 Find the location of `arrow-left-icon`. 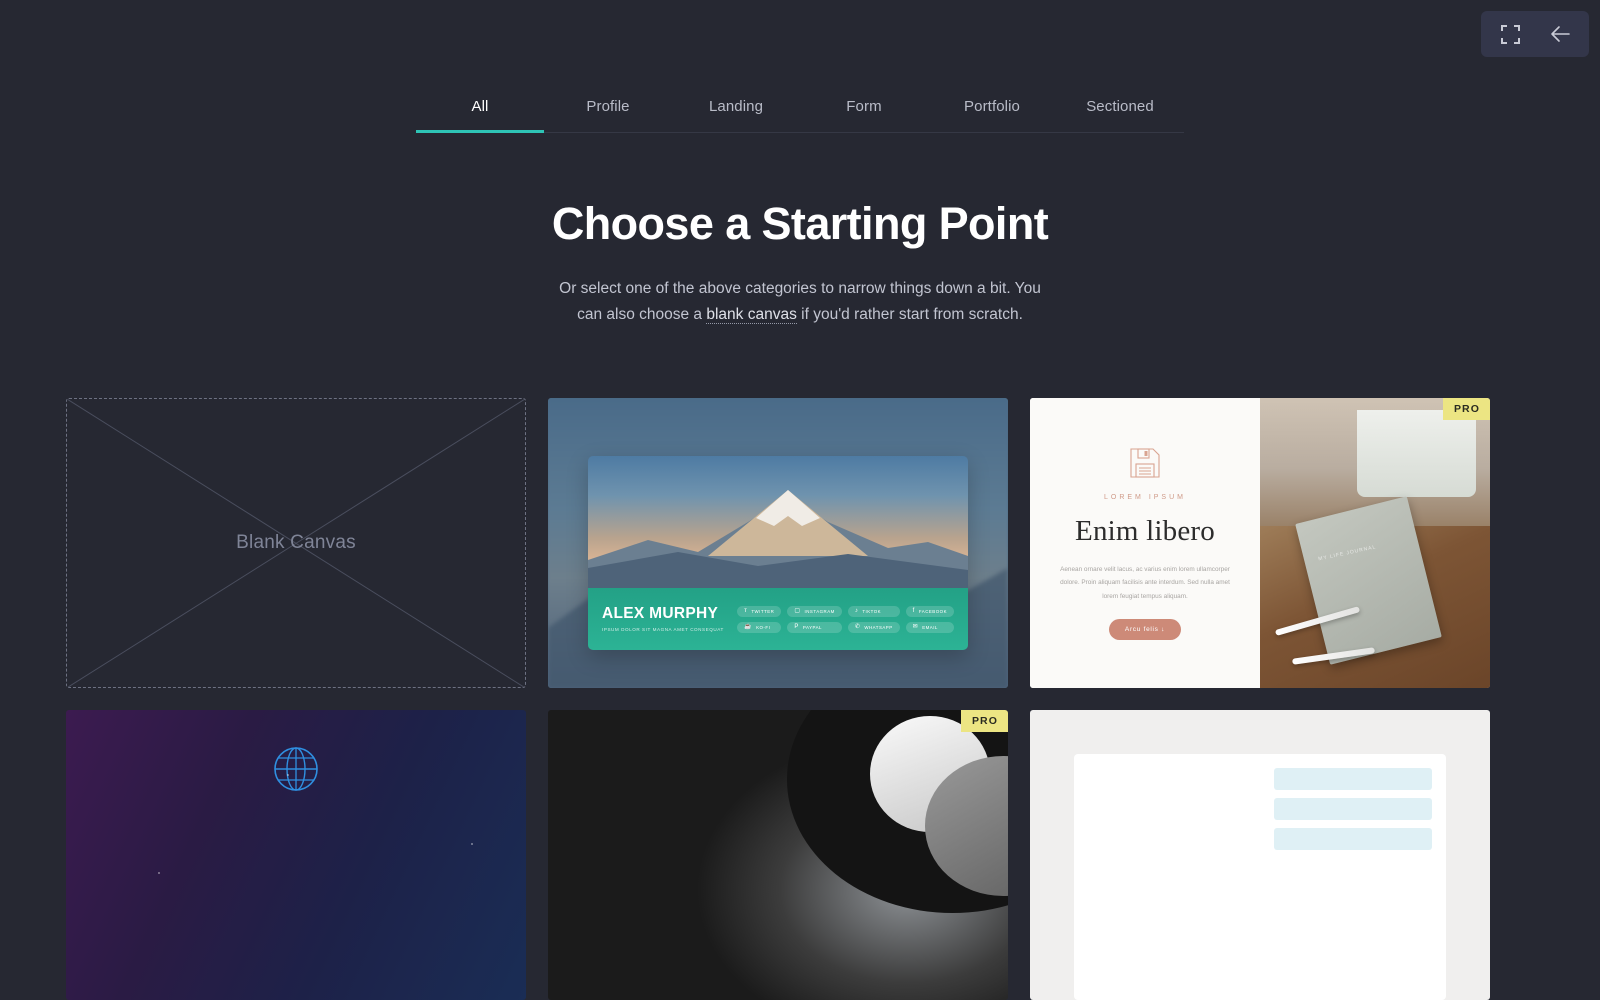

arrow-left-icon is located at coordinates (1560, 34).